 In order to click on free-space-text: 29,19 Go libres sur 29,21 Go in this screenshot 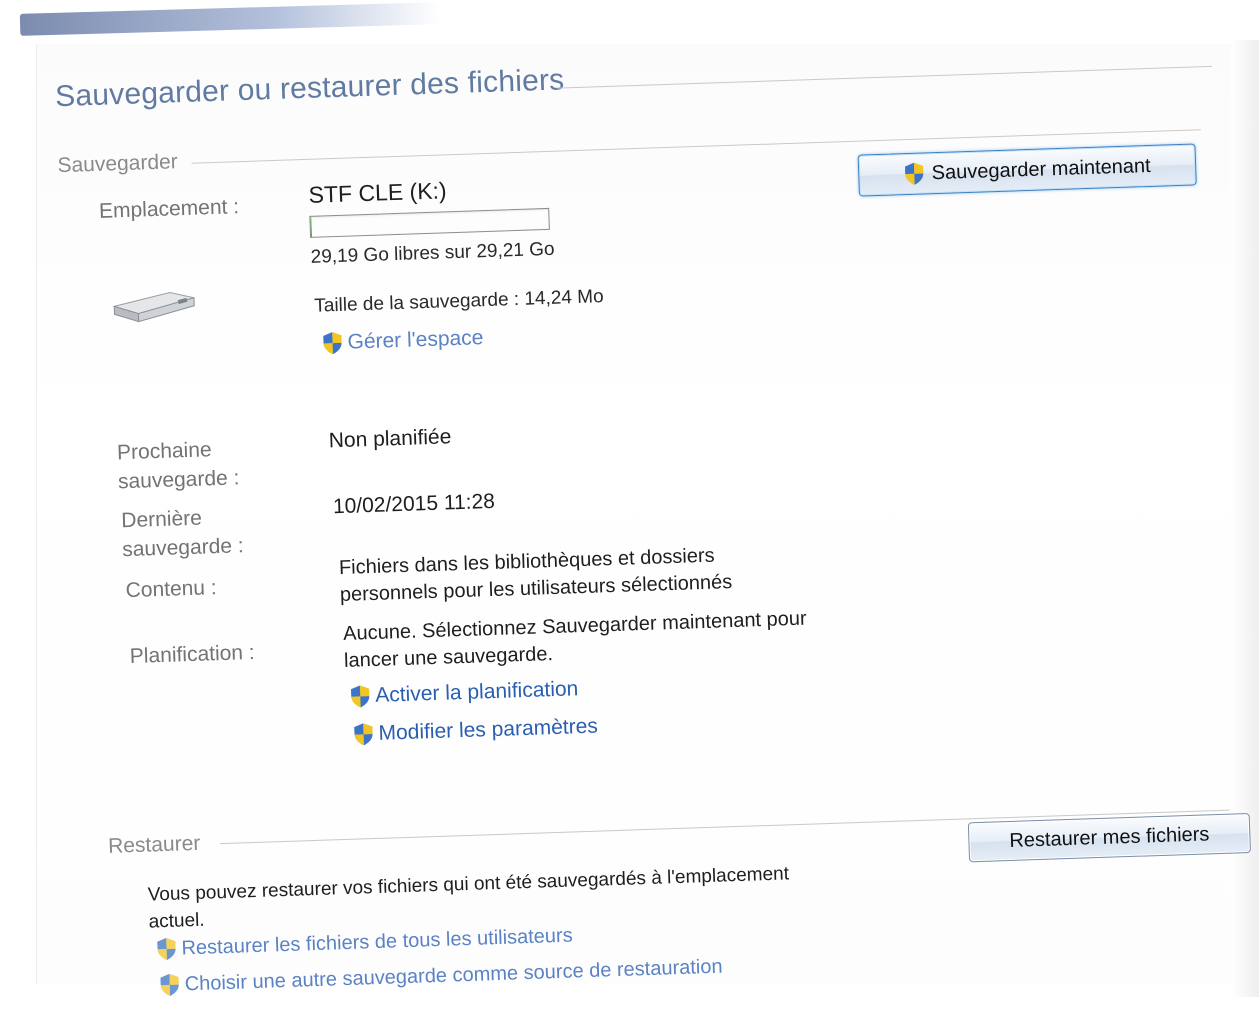, I will do `click(432, 253)`.